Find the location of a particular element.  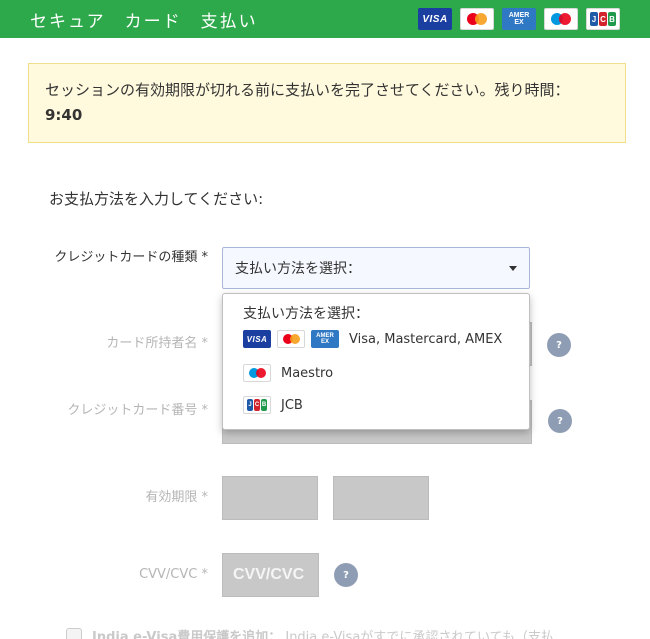

card-logos: VISA AMER EX JCB is located at coordinates (519, 19).